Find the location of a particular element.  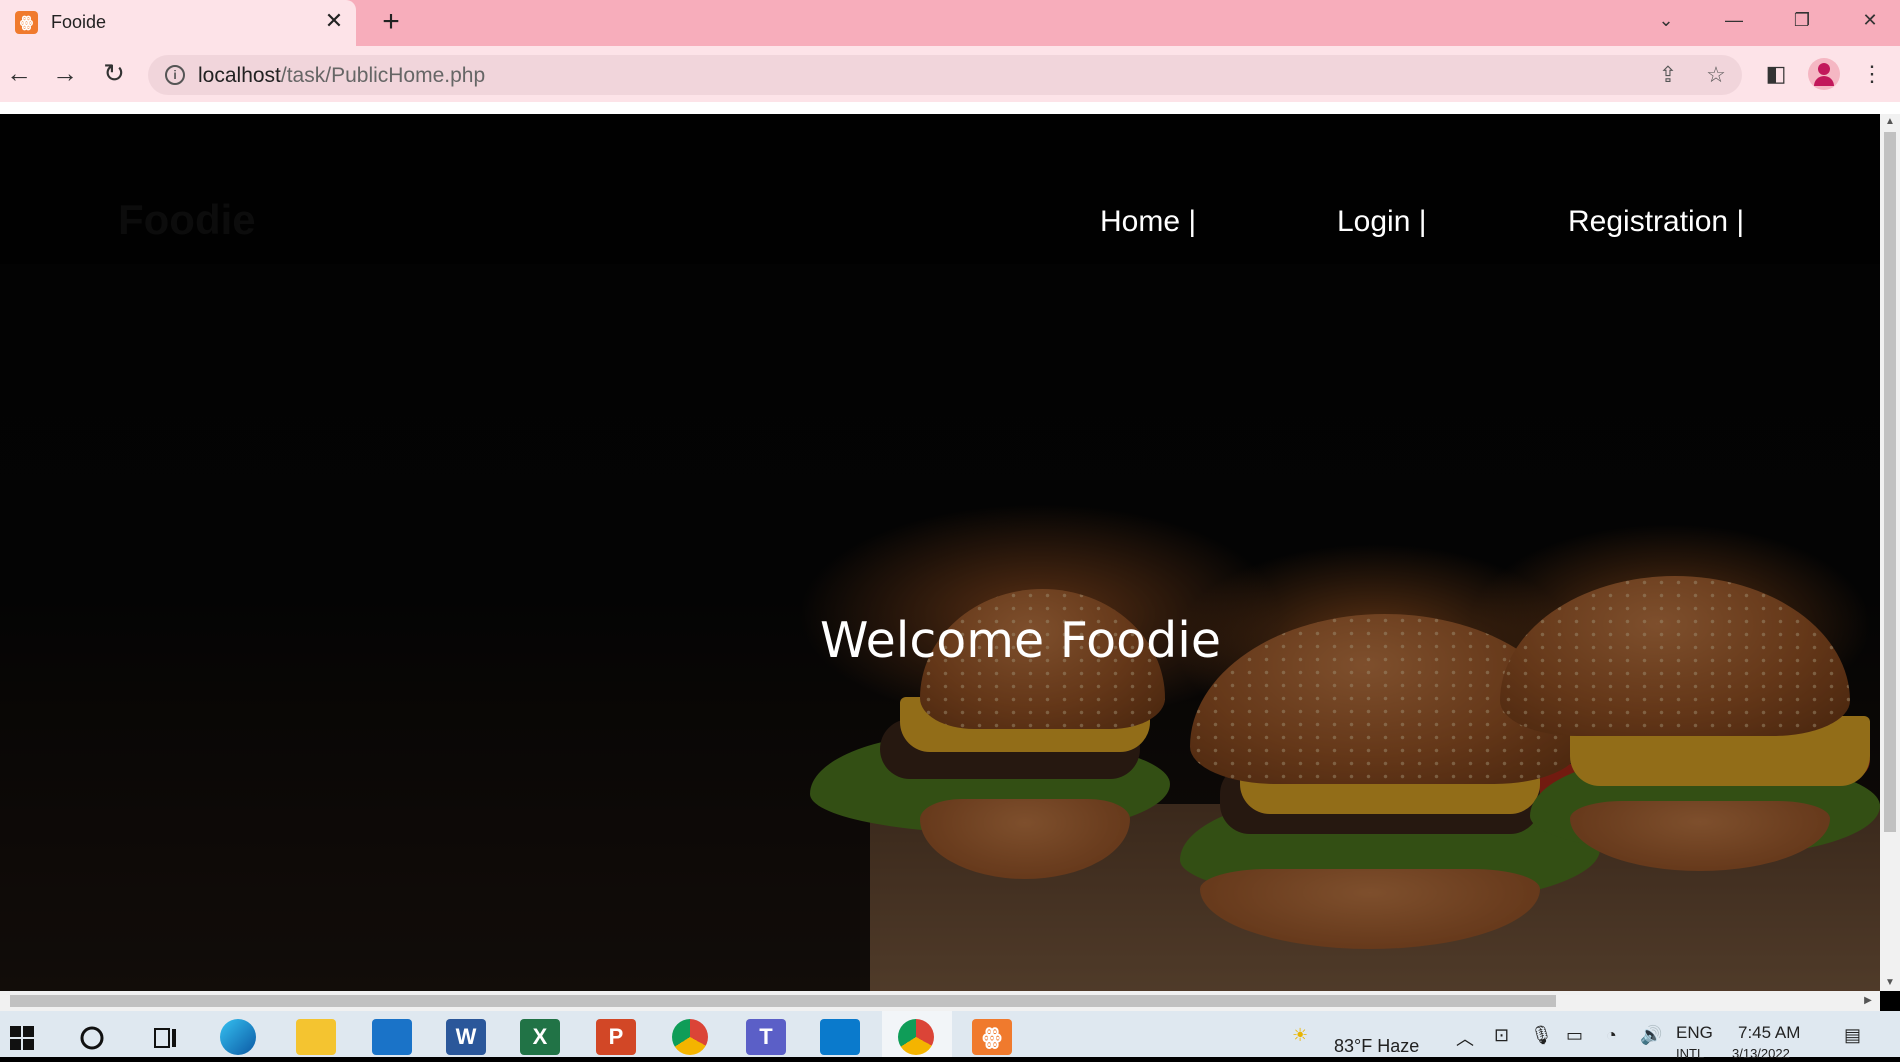

bookmark-star-icon: ☆ is located at coordinates (1716, 75).